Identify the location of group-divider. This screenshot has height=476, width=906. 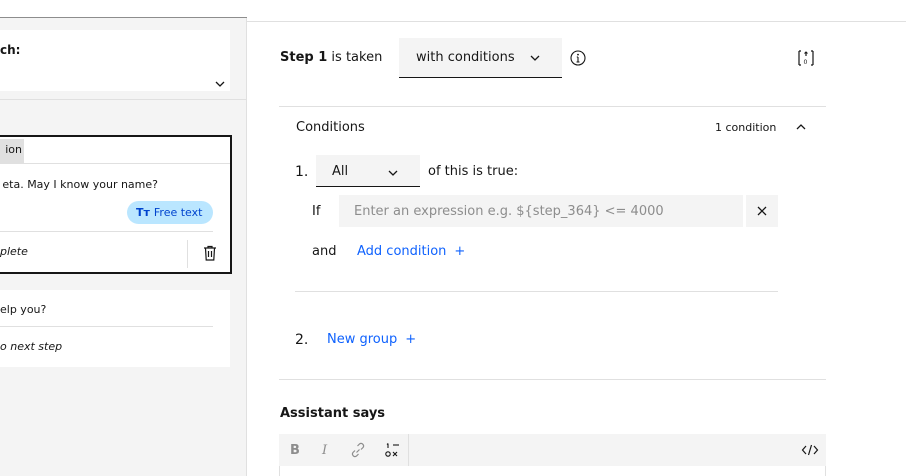
(536, 291).